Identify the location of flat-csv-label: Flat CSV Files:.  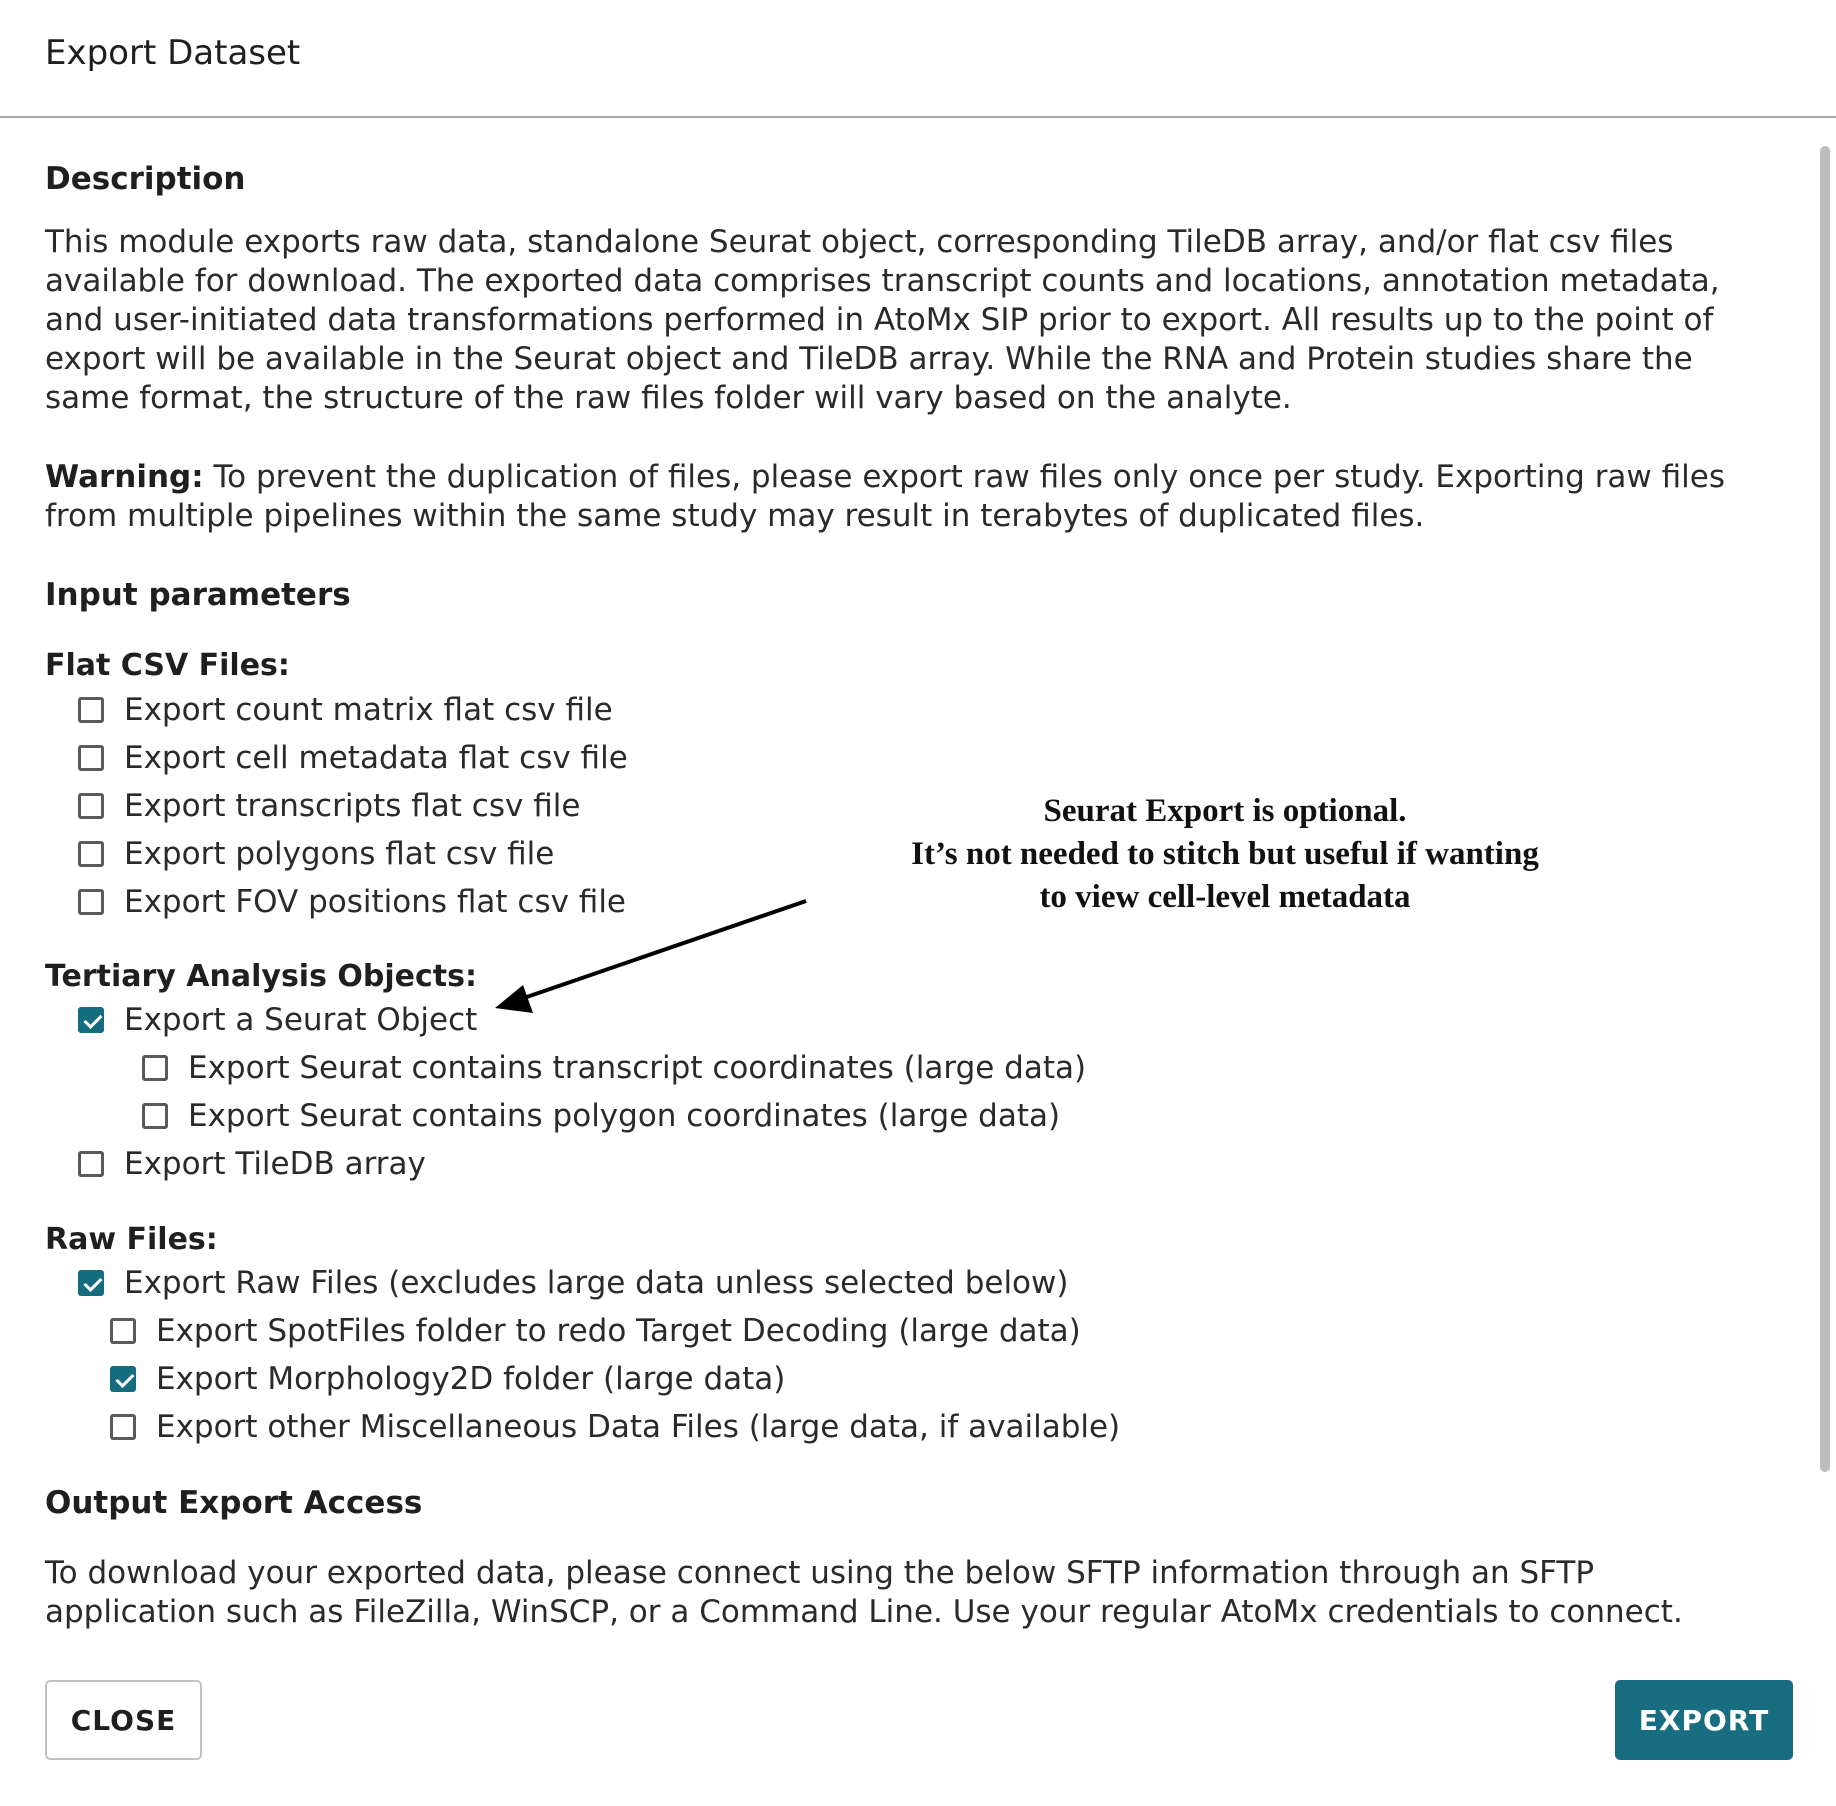
(167, 665).